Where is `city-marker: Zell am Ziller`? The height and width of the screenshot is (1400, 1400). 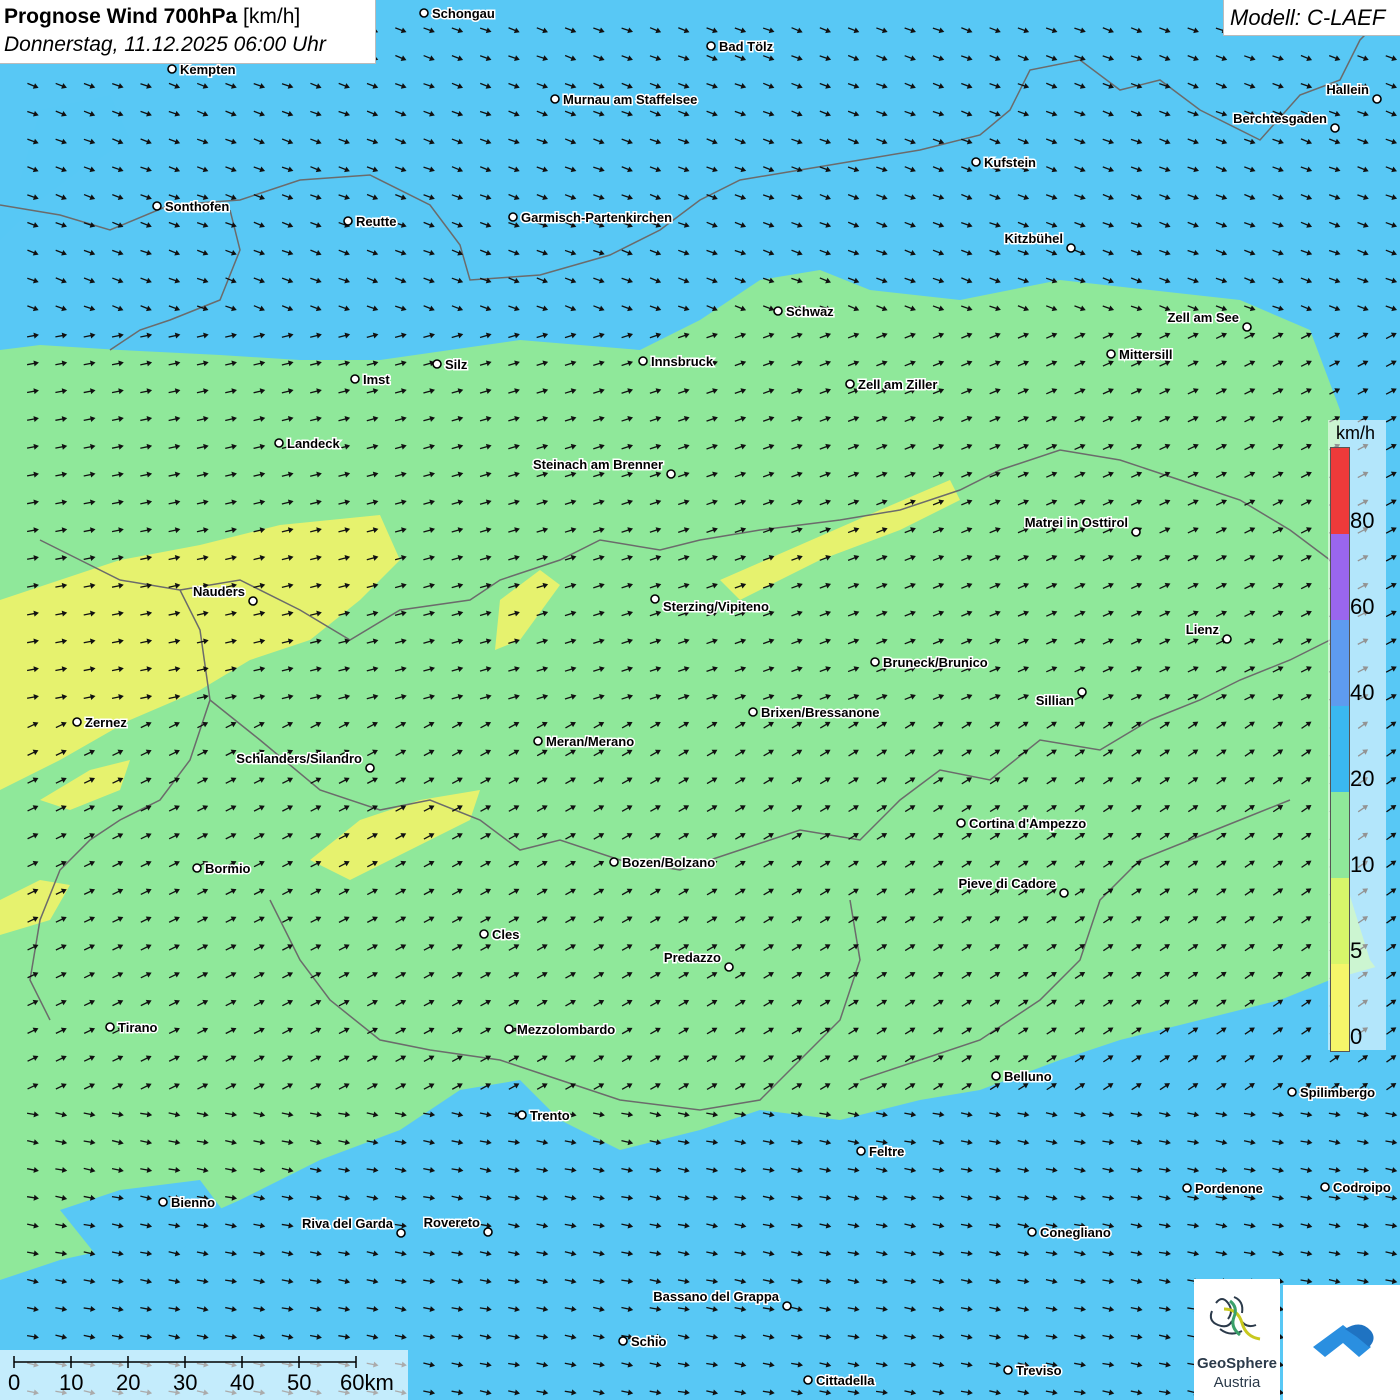 city-marker: Zell am Ziller is located at coordinates (892, 385).